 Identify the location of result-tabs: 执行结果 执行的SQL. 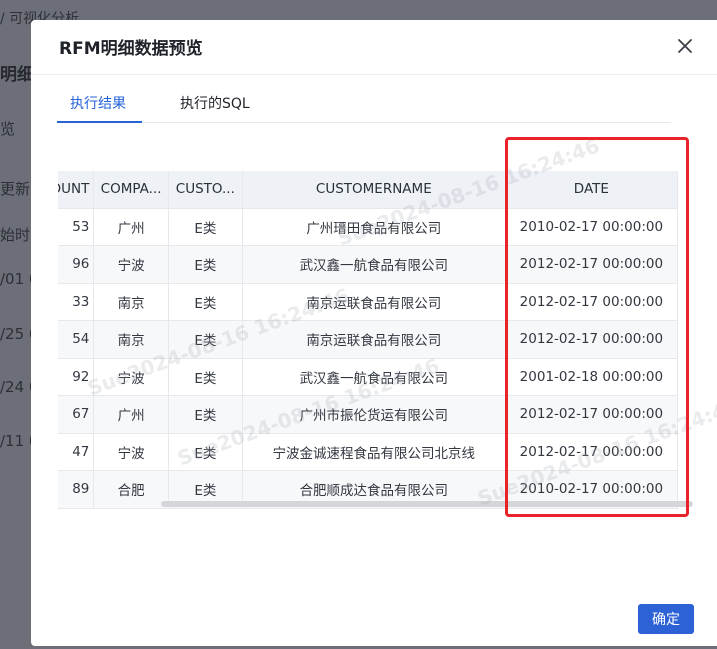
(364, 107).